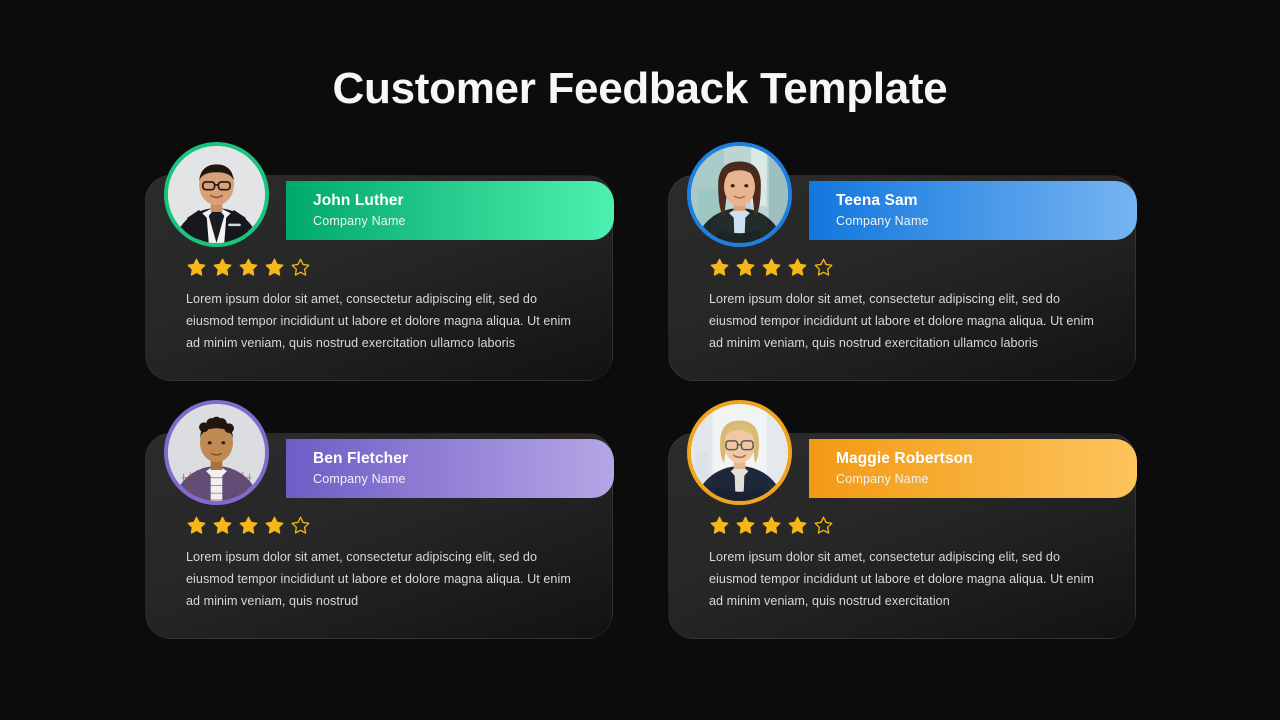 The width and height of the screenshot is (1280, 720). I want to click on reviewer-name: Ben Fletcher, so click(361, 459).